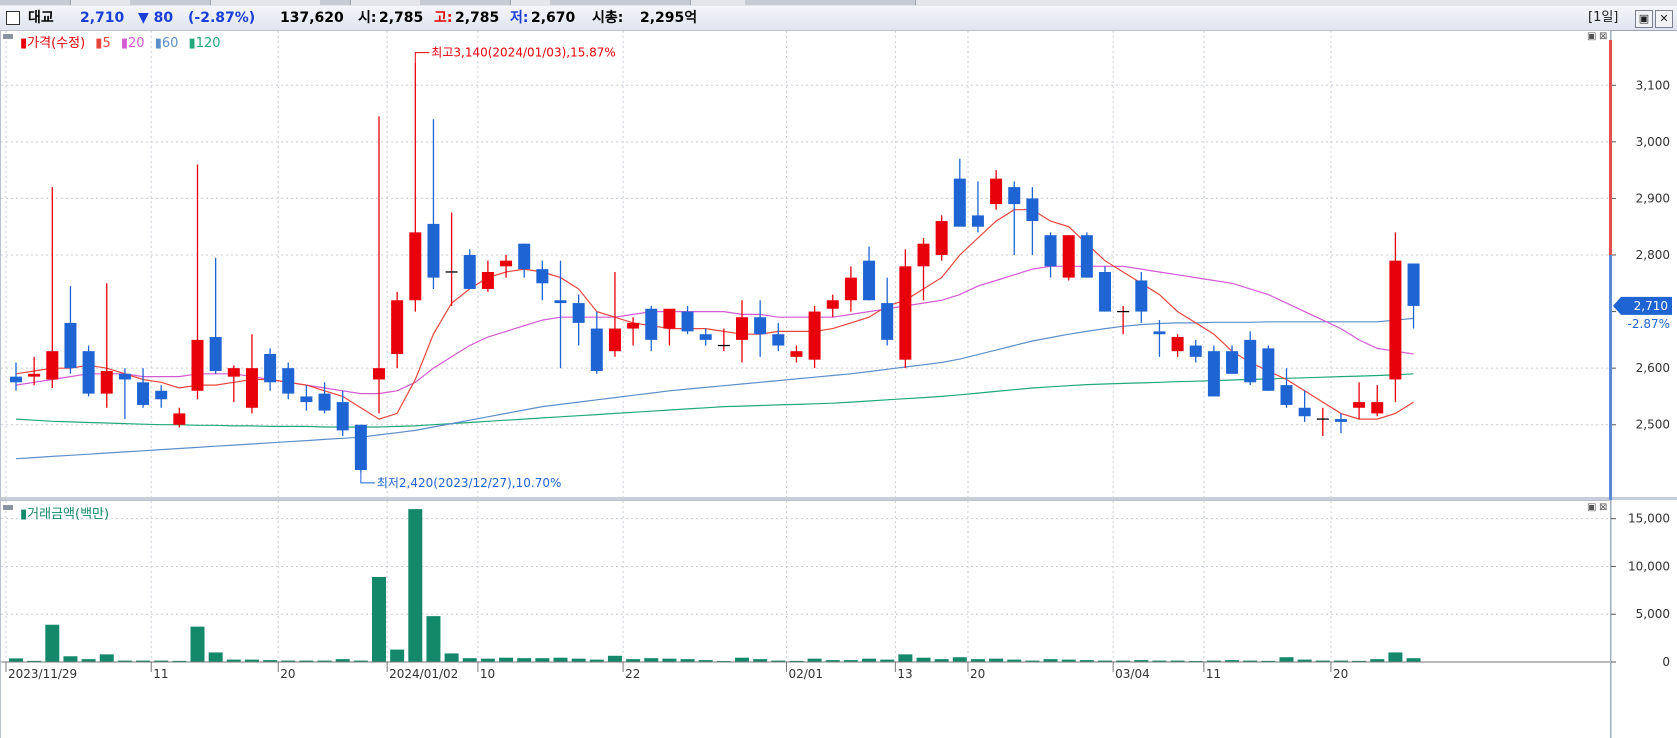 The image size is (1677, 738). I want to click on close-icon: ✕, so click(1664, 19).